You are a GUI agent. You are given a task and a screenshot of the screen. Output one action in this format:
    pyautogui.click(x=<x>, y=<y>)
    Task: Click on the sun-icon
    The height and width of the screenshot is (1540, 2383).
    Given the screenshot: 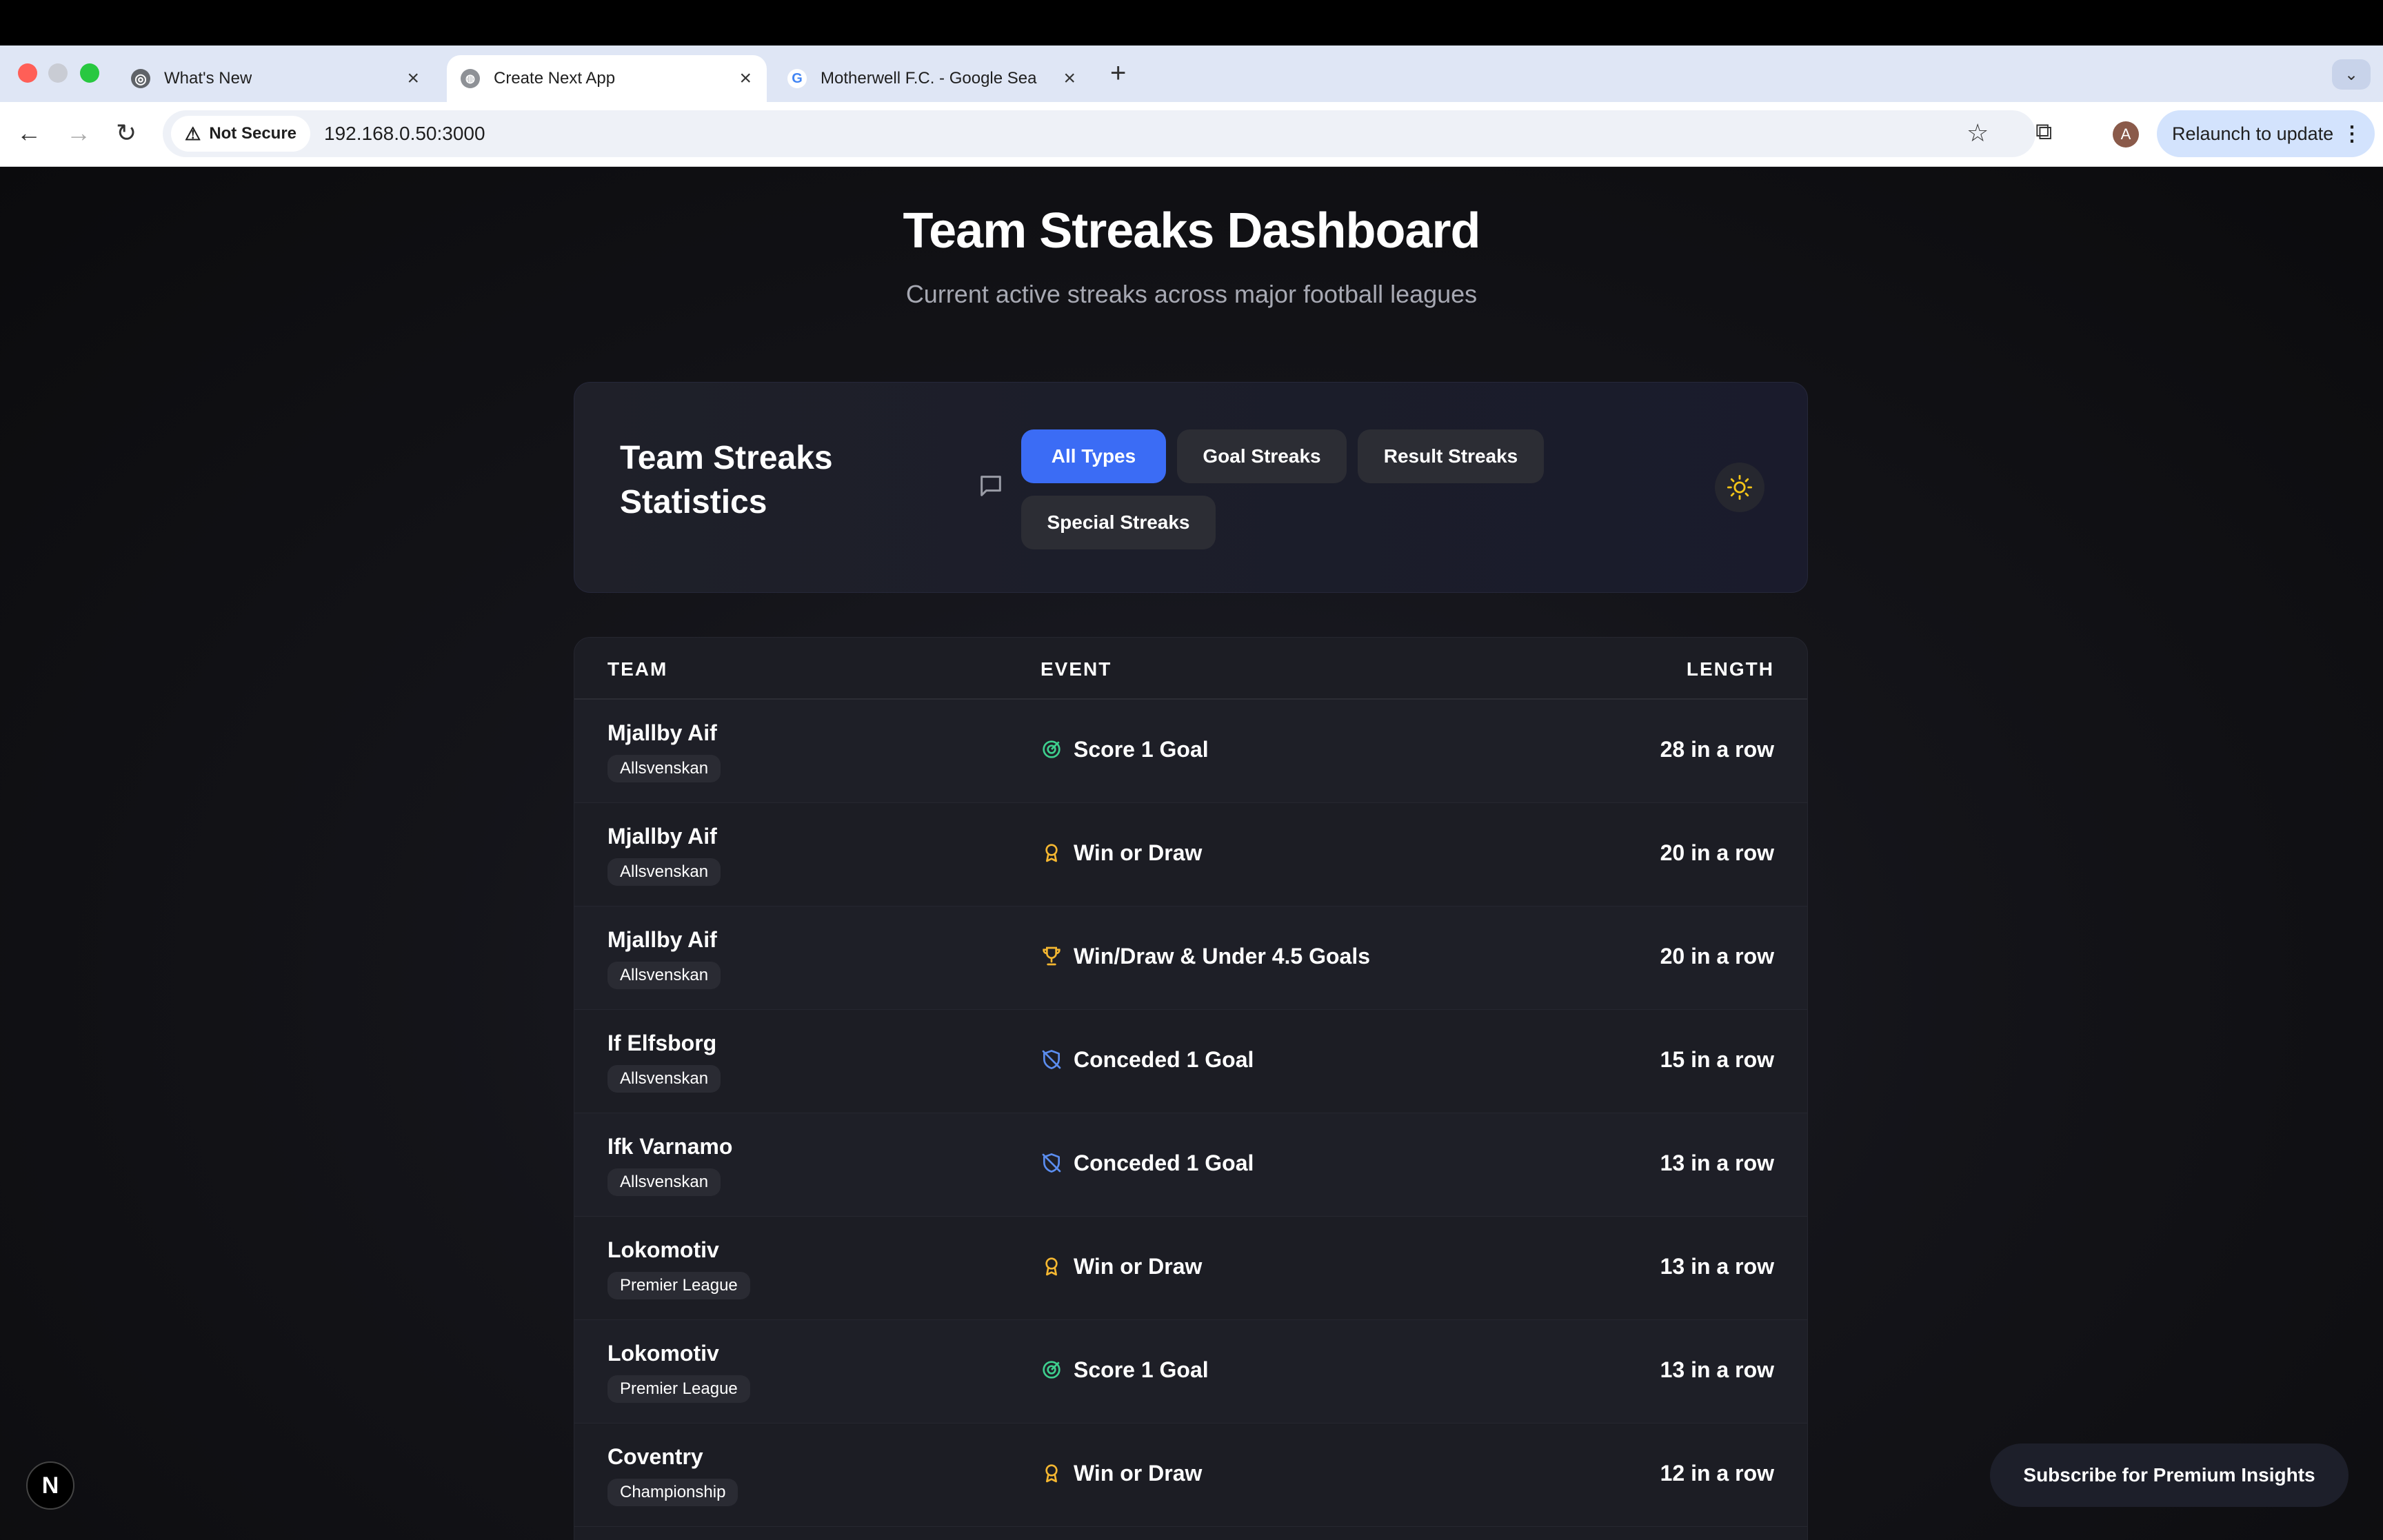 What is the action you would take?
    pyautogui.click(x=1740, y=487)
    